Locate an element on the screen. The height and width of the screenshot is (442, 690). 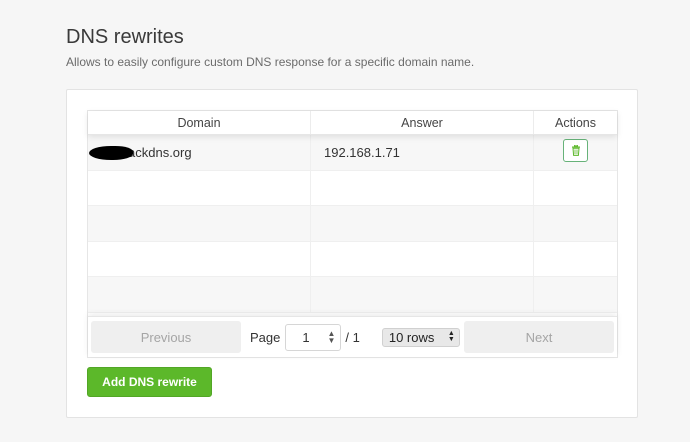
redaction-mark is located at coordinates (111, 153).